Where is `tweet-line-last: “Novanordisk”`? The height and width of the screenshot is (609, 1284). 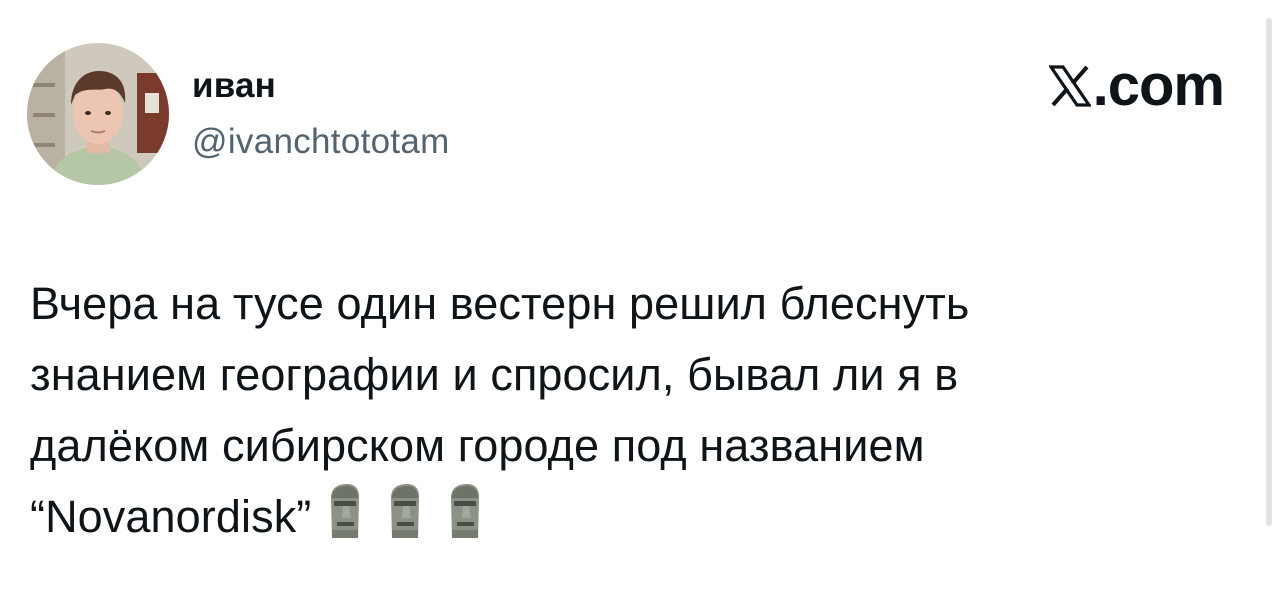 tweet-line-last: “Novanordisk” is located at coordinates (630, 516).